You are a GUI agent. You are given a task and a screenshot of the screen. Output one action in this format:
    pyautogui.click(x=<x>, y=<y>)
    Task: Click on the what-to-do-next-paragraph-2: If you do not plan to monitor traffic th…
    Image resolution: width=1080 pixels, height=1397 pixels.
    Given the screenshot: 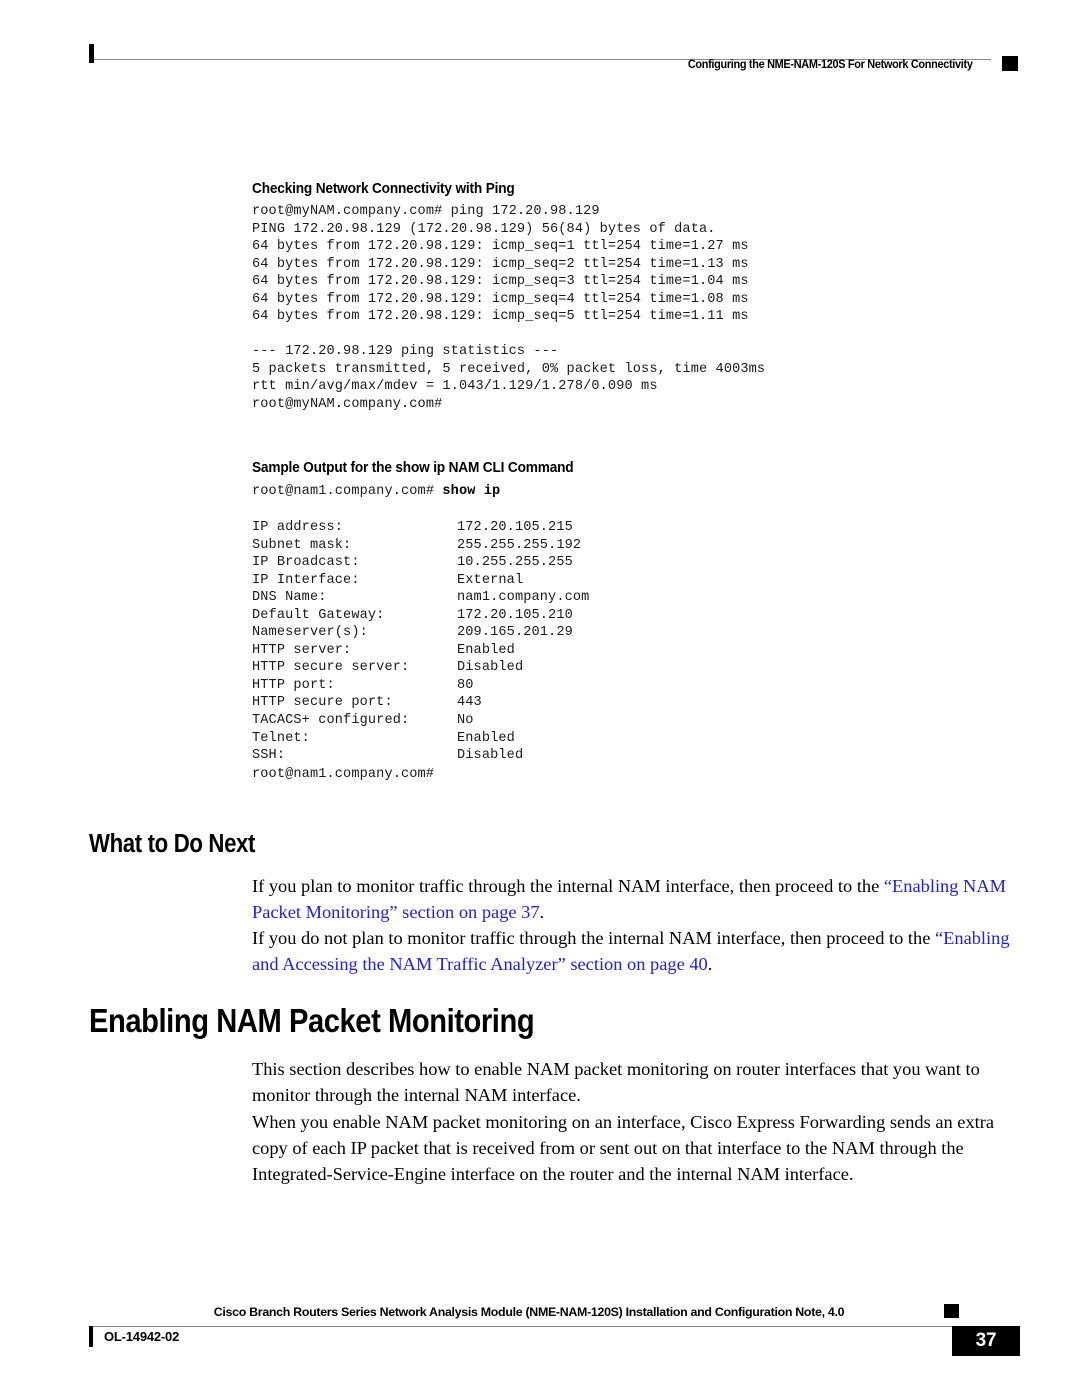 What is the action you would take?
    pyautogui.click(x=636, y=952)
    